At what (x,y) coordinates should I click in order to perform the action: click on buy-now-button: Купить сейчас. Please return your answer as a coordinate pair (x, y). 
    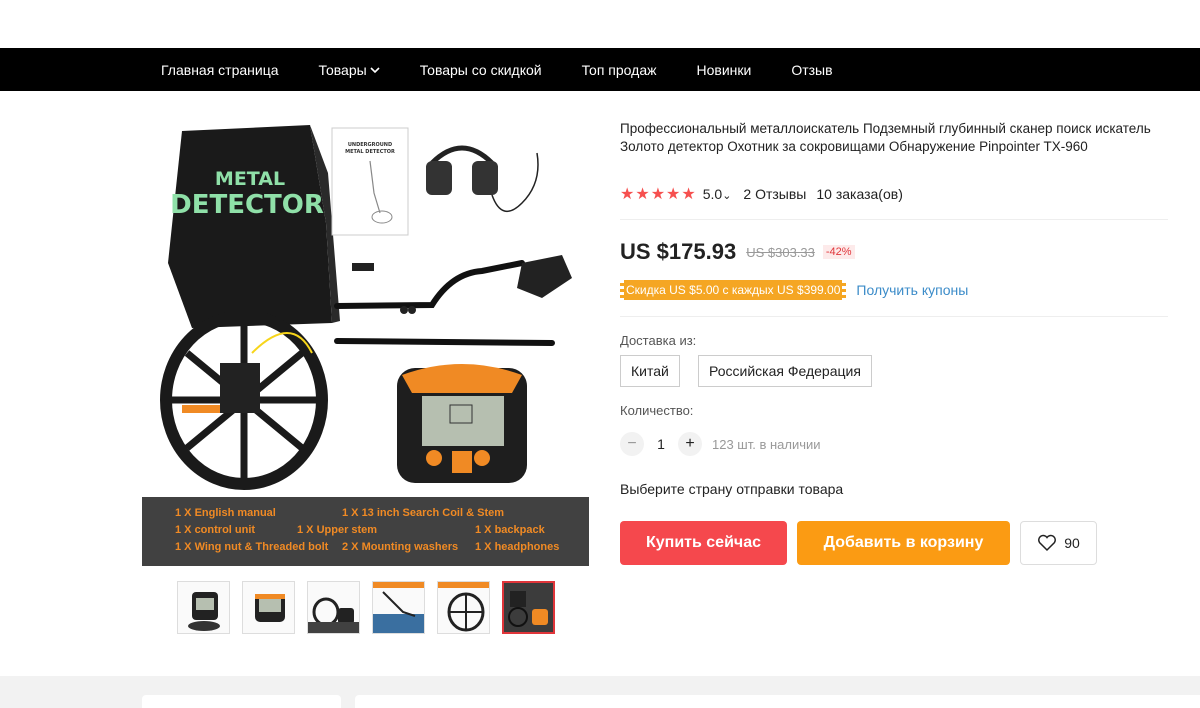
    Looking at the image, I should click on (703, 543).